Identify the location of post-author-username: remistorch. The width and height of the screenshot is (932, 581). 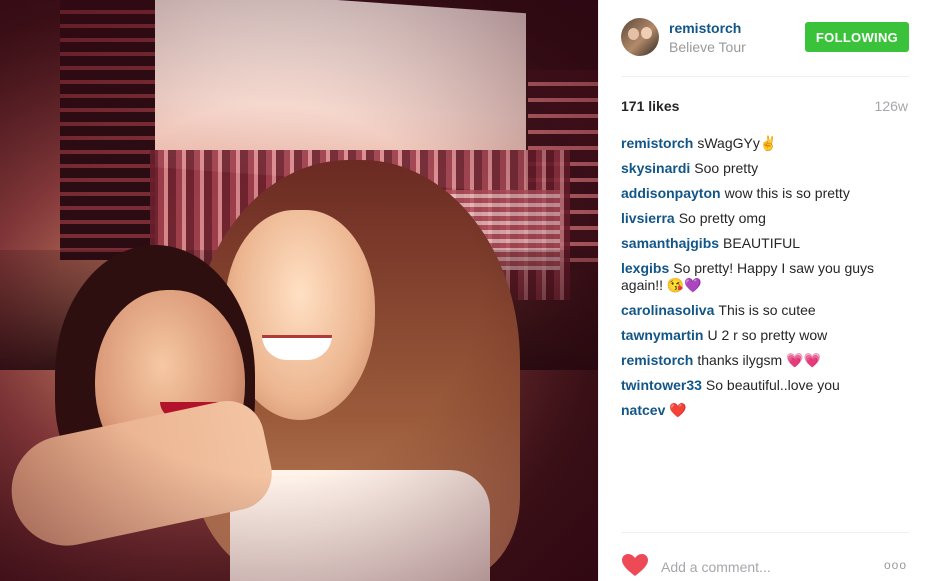
(705, 28).